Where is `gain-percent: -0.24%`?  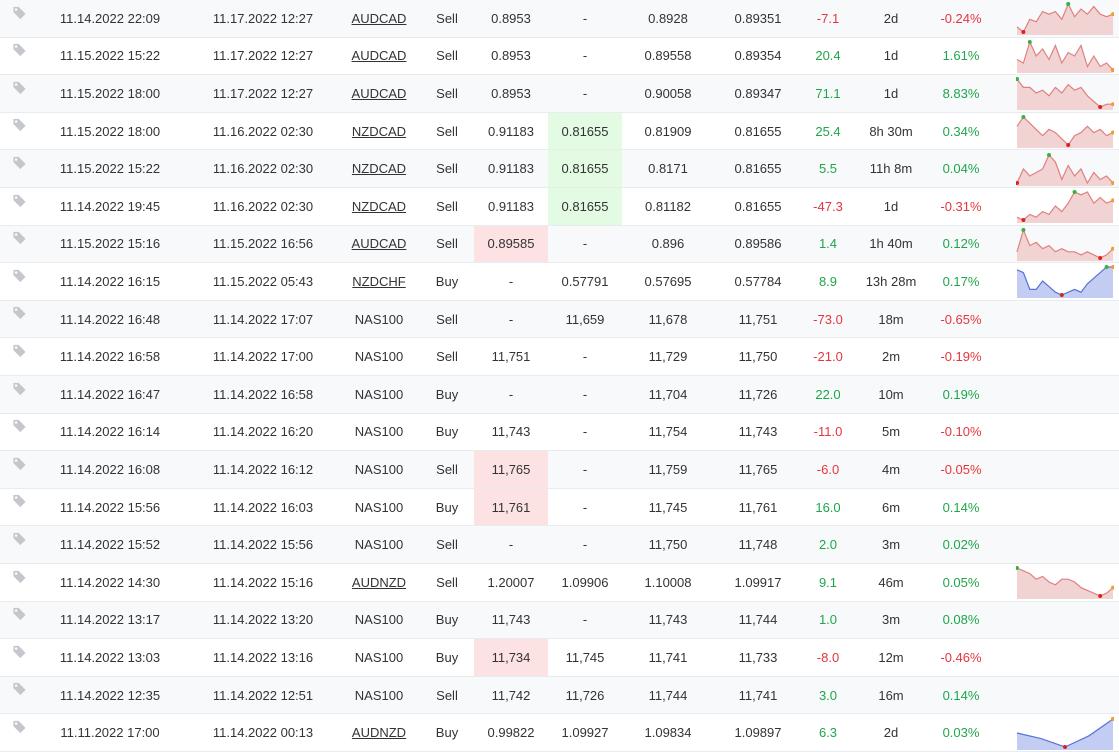
gain-percent: -0.24% is located at coordinates (961, 18).